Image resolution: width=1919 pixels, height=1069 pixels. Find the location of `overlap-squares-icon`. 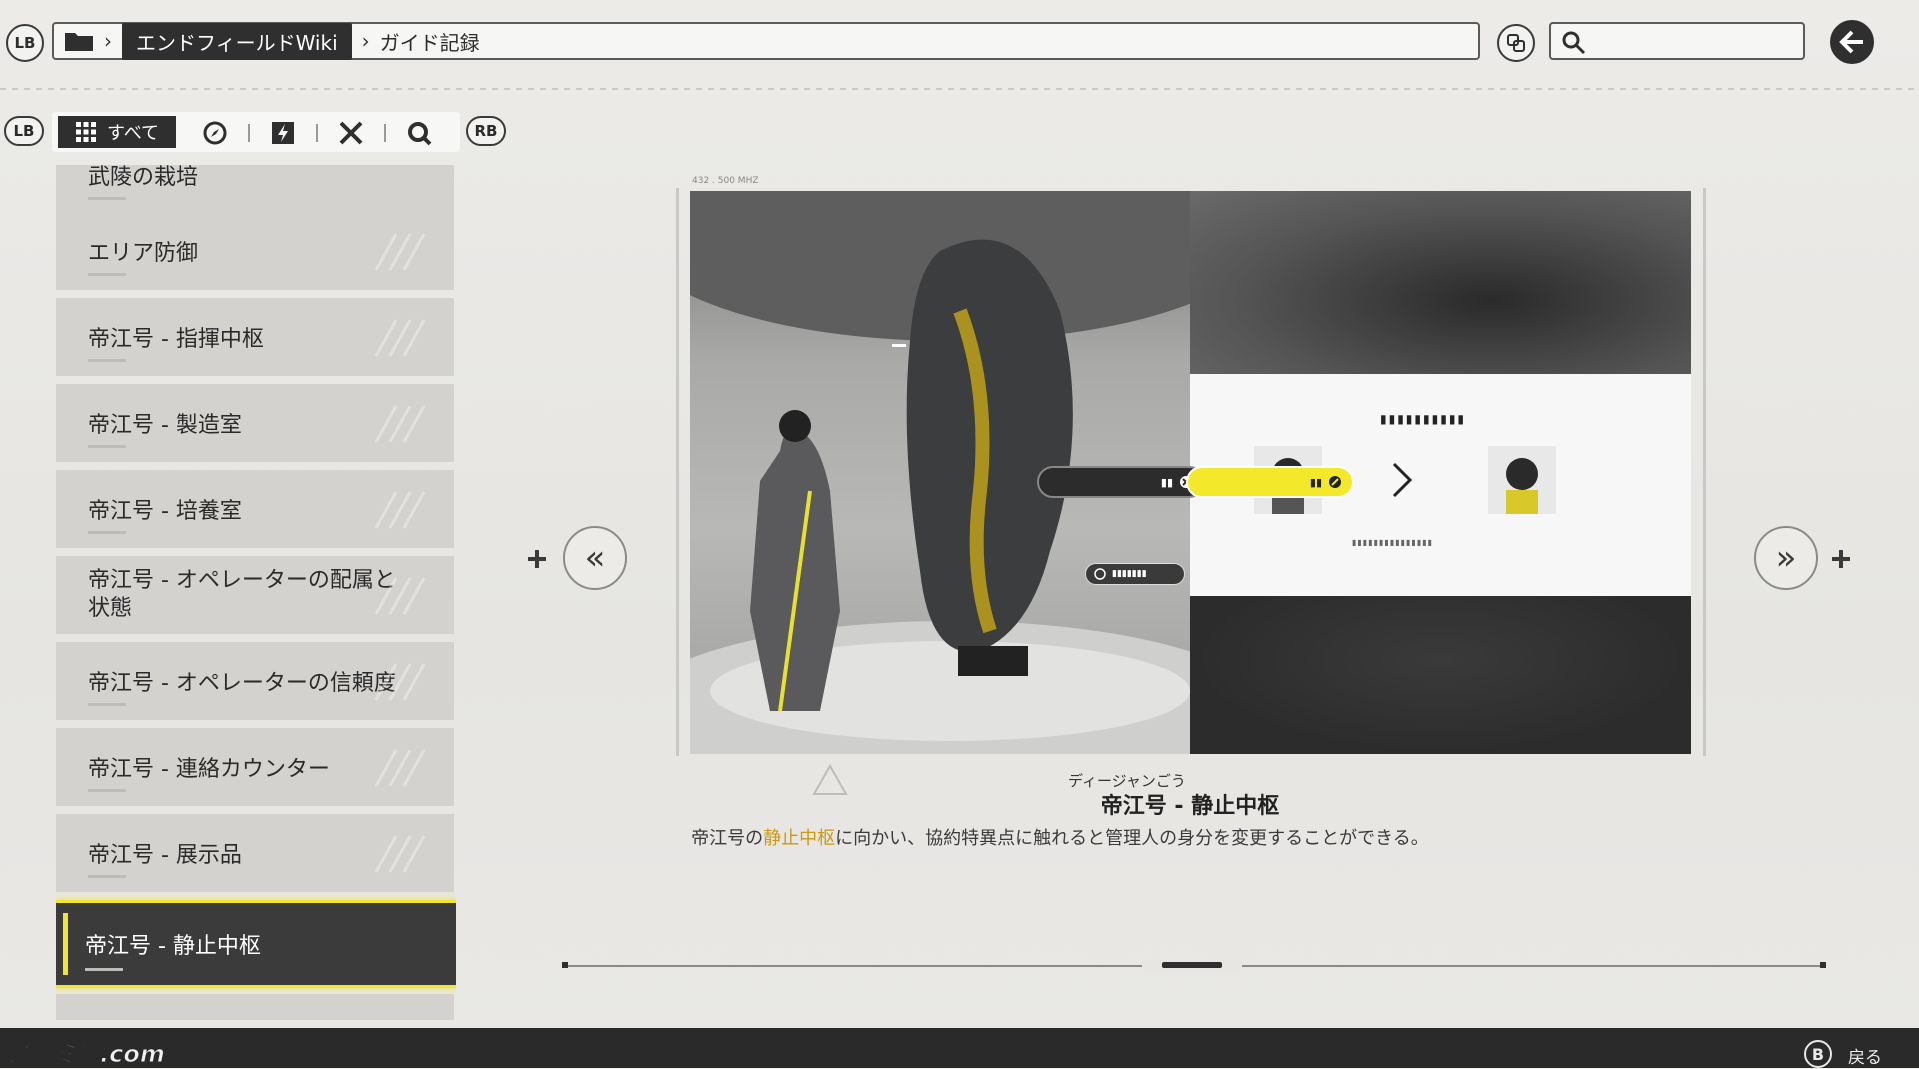

overlap-squares-icon is located at coordinates (1516, 43).